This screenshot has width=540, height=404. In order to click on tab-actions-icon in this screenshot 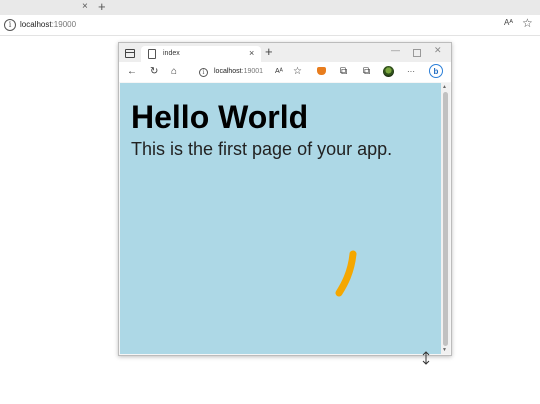, I will do `click(130, 53)`.